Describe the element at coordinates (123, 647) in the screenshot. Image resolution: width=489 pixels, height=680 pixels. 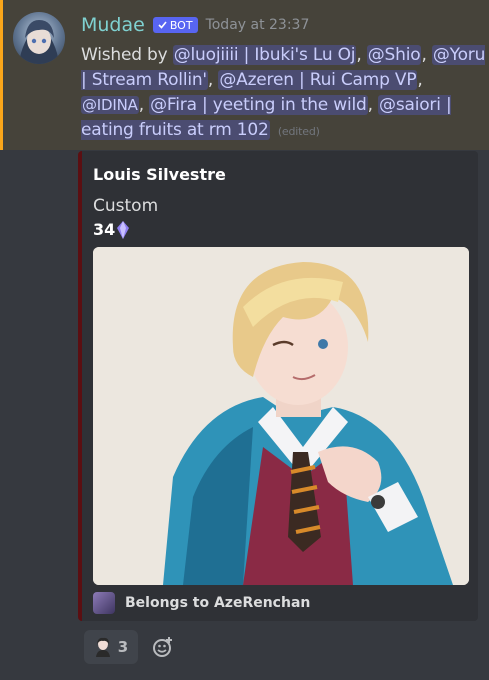
I see `reaction-count: 3` at that location.